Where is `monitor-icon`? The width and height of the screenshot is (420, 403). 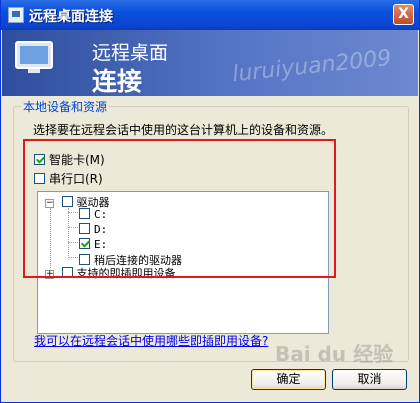
monitor-icon is located at coordinates (34, 57).